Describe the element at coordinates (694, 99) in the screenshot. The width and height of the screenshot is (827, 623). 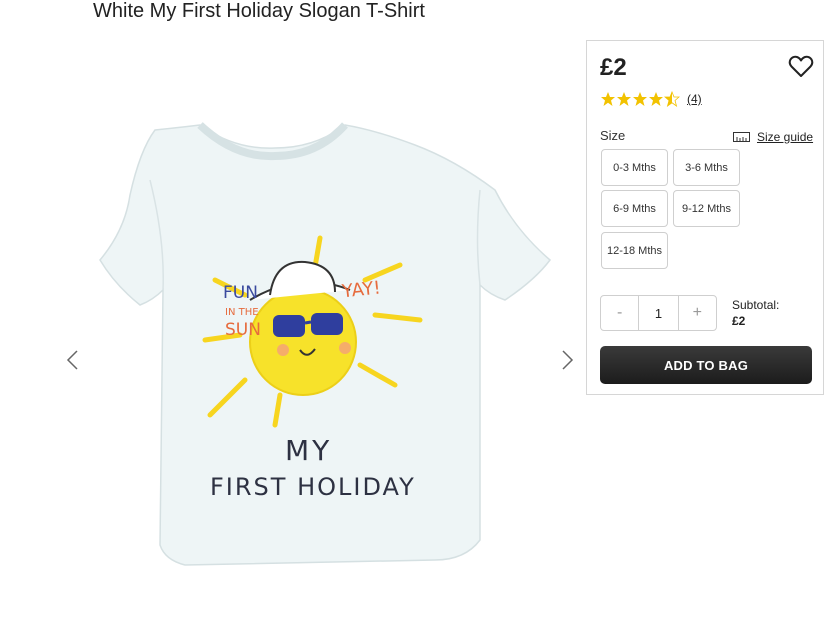
I see `review-count-link: (4)` at that location.